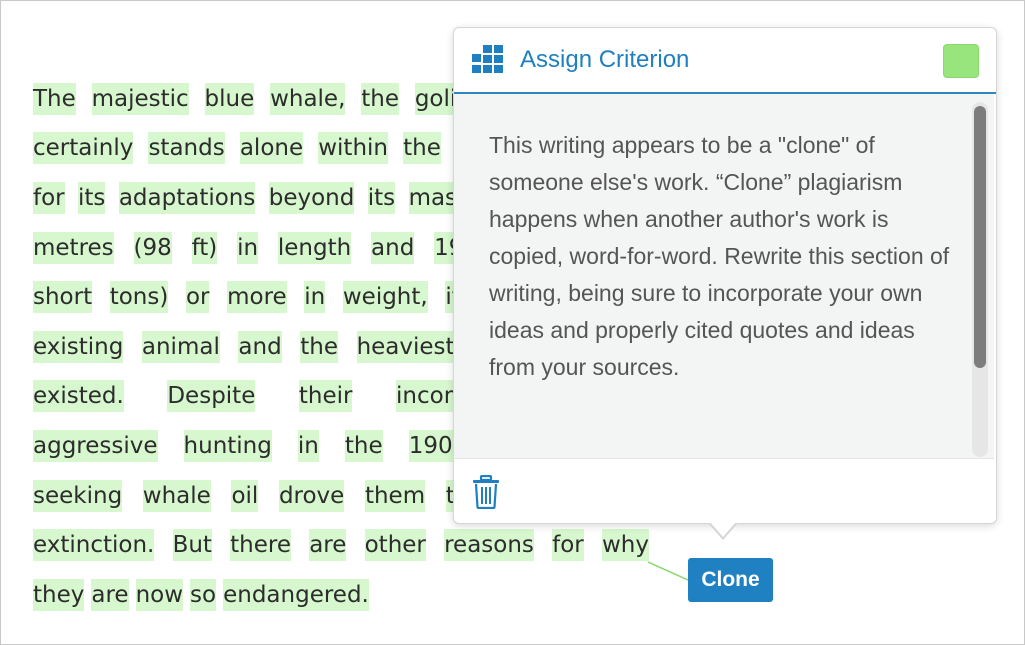 The image size is (1025, 645). Describe the element at coordinates (308, 98) in the screenshot. I see `highlighted-word: whale,` at that location.